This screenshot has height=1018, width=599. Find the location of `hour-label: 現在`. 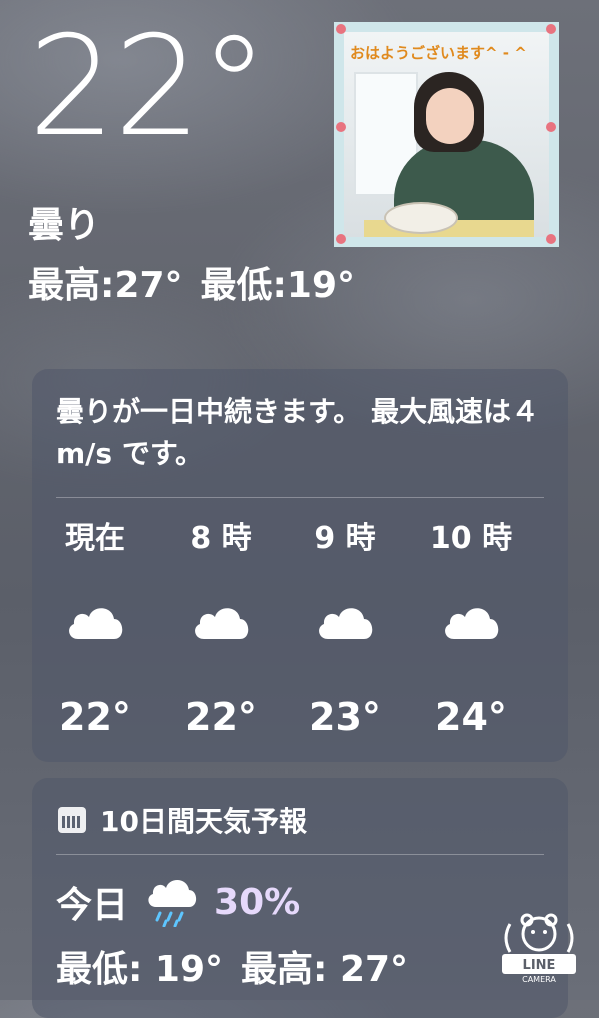

hour-label: 現在 is located at coordinates (95, 538).